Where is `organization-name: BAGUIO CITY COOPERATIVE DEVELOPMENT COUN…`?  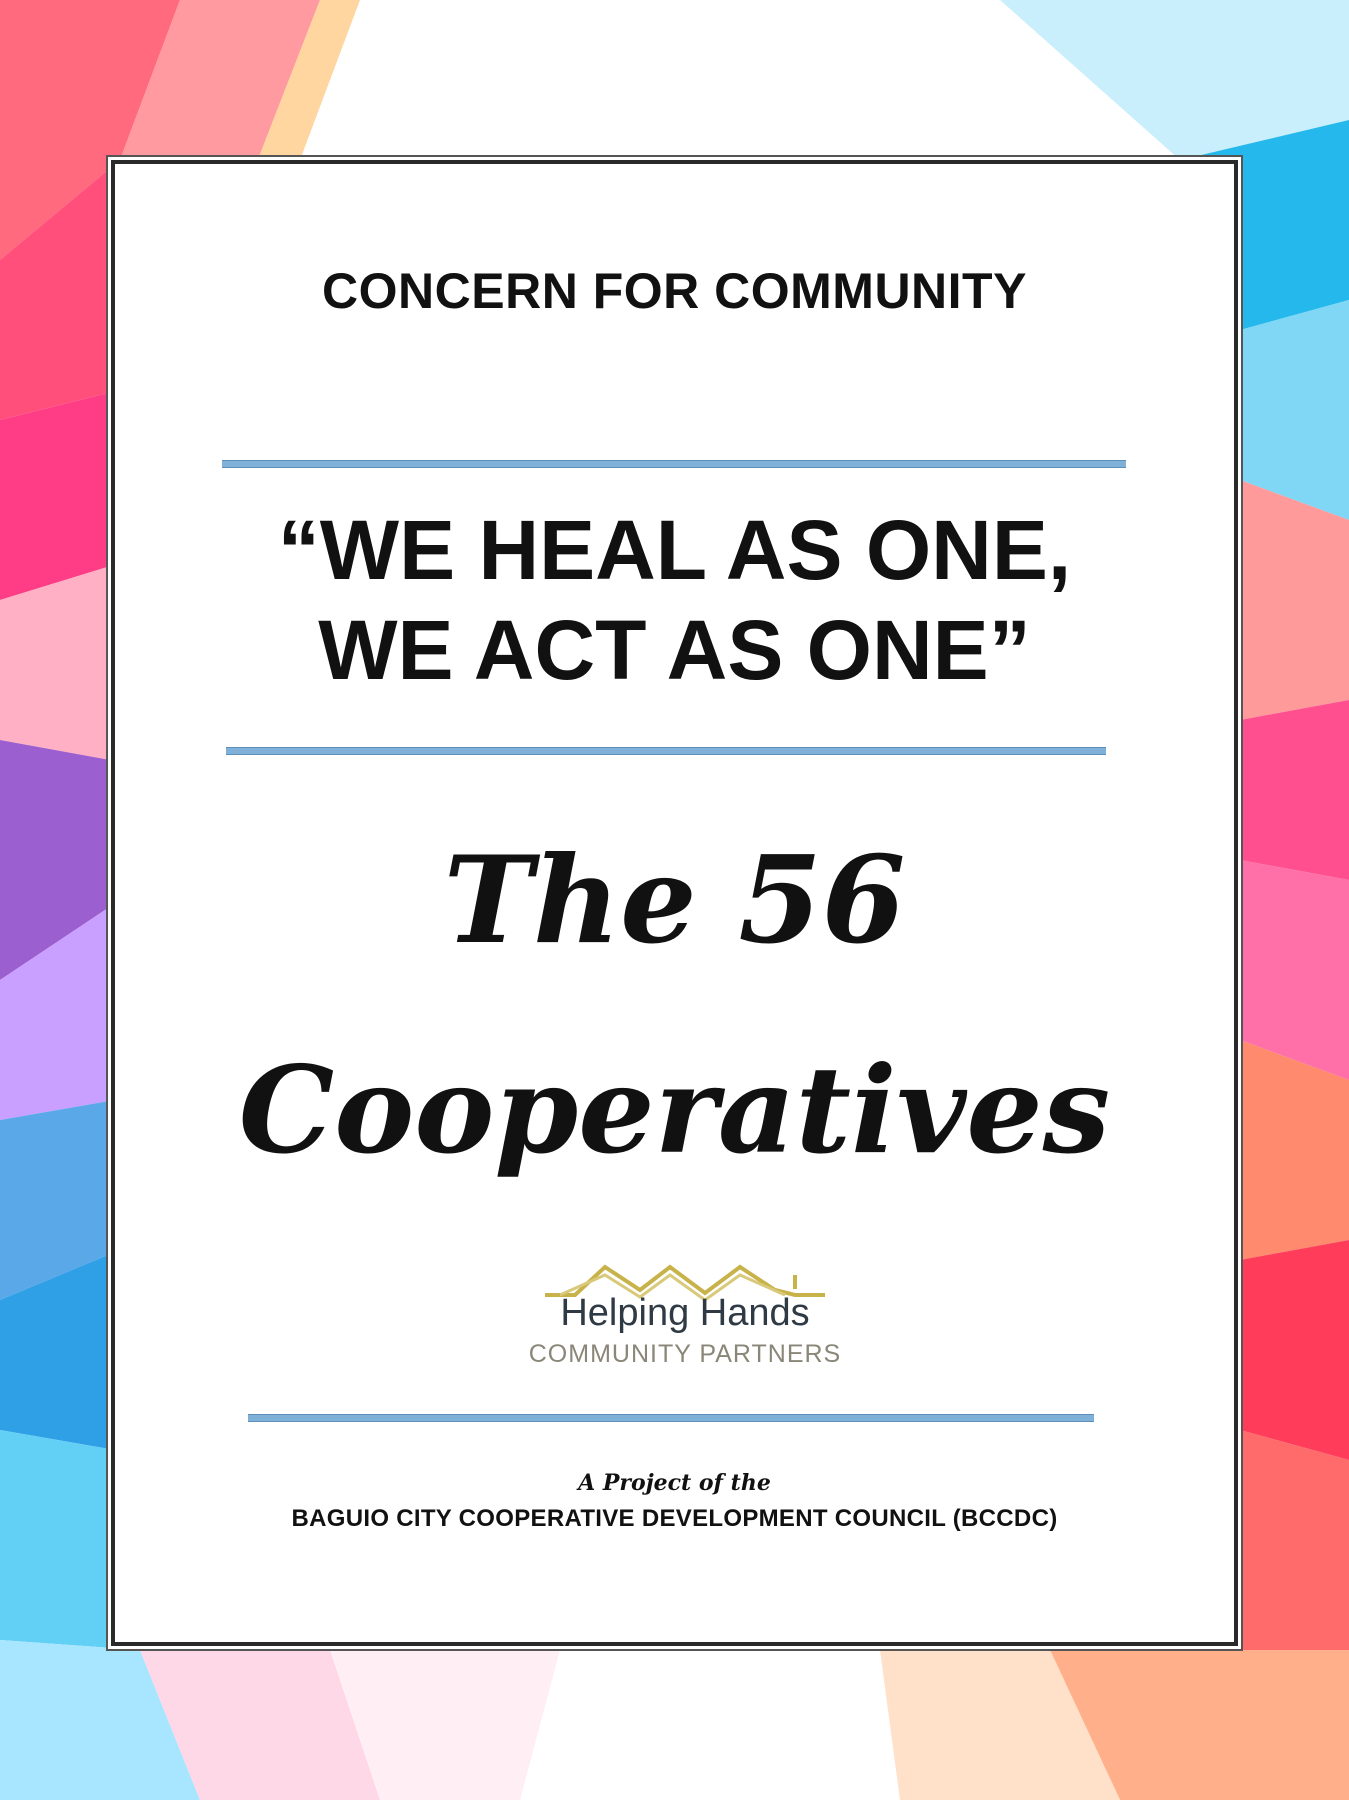 organization-name: BAGUIO CITY COOPERATIVE DEVELOPMENT COUN… is located at coordinates (674, 1518).